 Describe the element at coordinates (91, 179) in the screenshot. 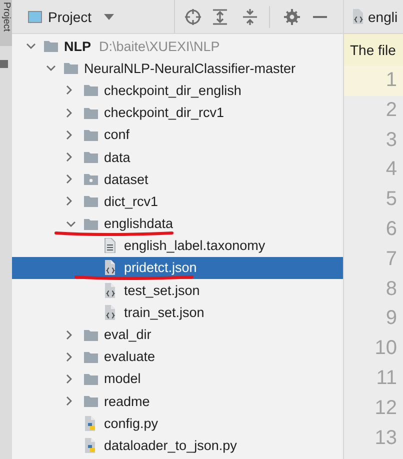

I see `package-folder-icon` at that location.